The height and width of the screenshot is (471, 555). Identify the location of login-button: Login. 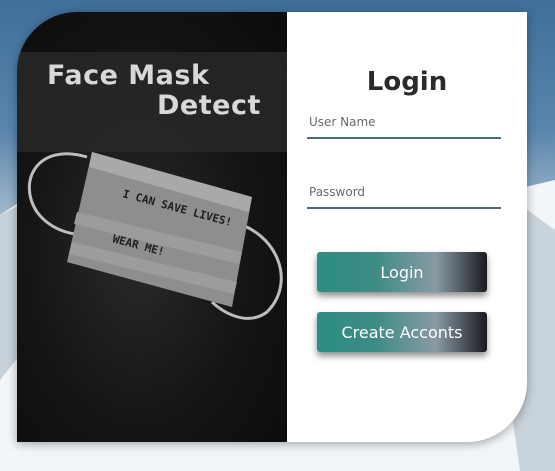
(402, 272).